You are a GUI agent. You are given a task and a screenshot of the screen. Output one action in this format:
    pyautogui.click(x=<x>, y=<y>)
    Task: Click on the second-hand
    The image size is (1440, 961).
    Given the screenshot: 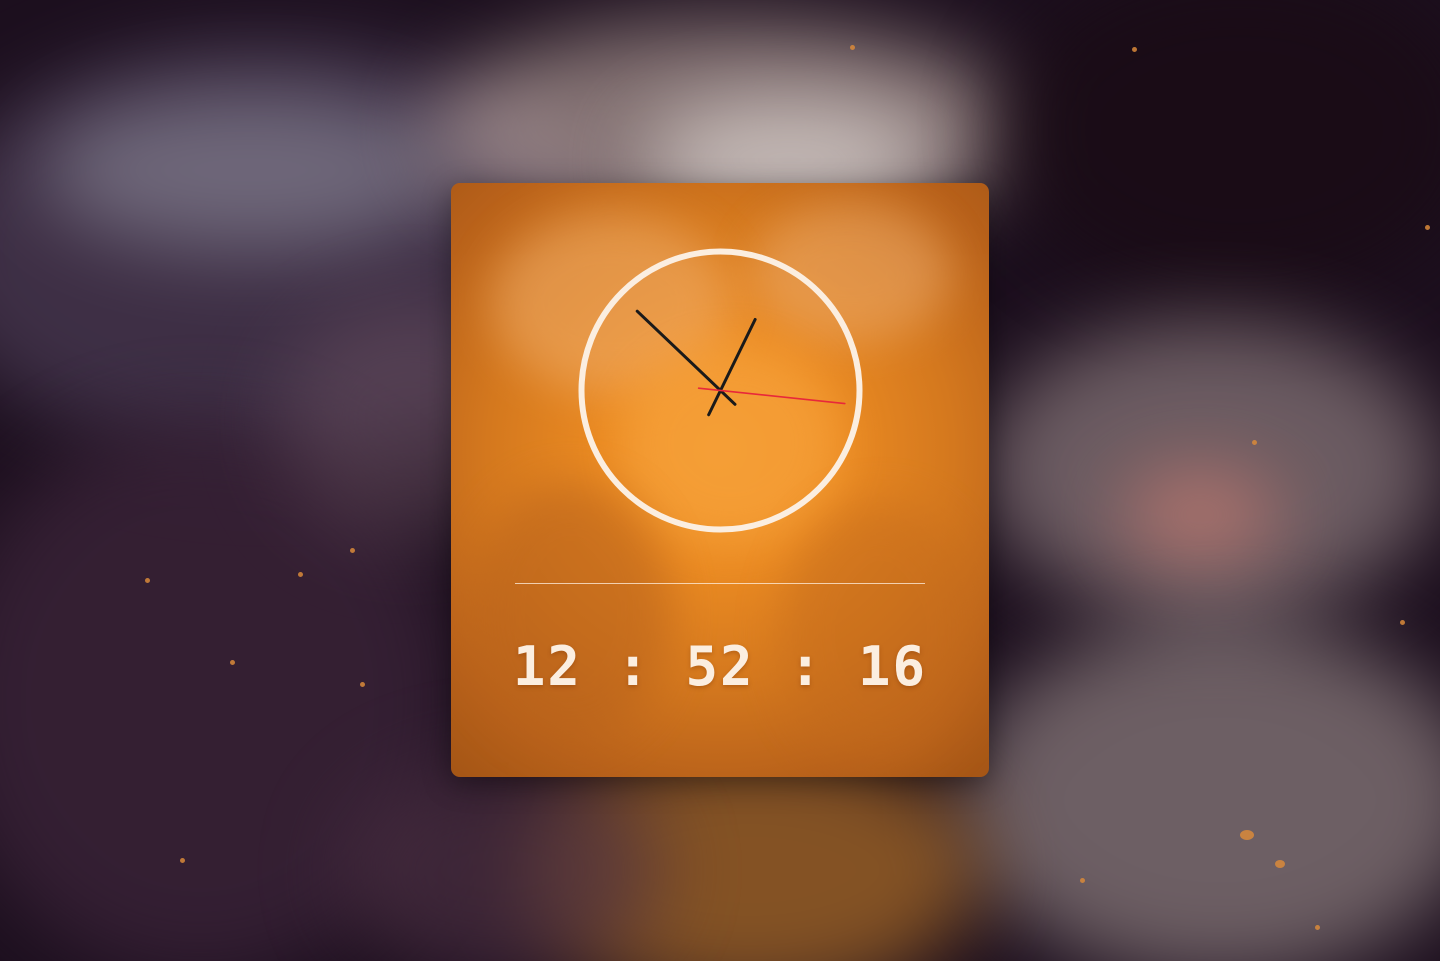 What is the action you would take?
    pyautogui.click(x=771, y=396)
    